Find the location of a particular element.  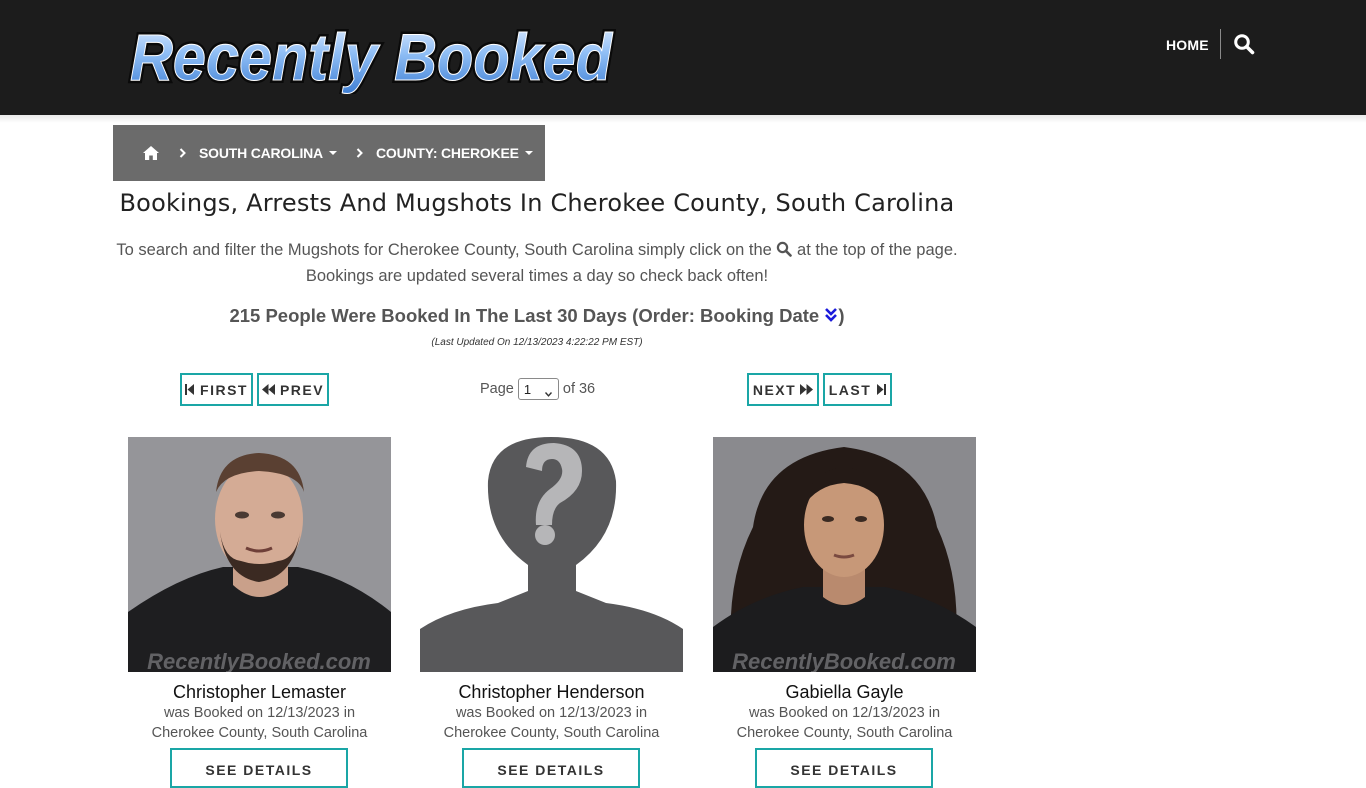

svg-text: Recently Booked is located at coordinates (372, 57).